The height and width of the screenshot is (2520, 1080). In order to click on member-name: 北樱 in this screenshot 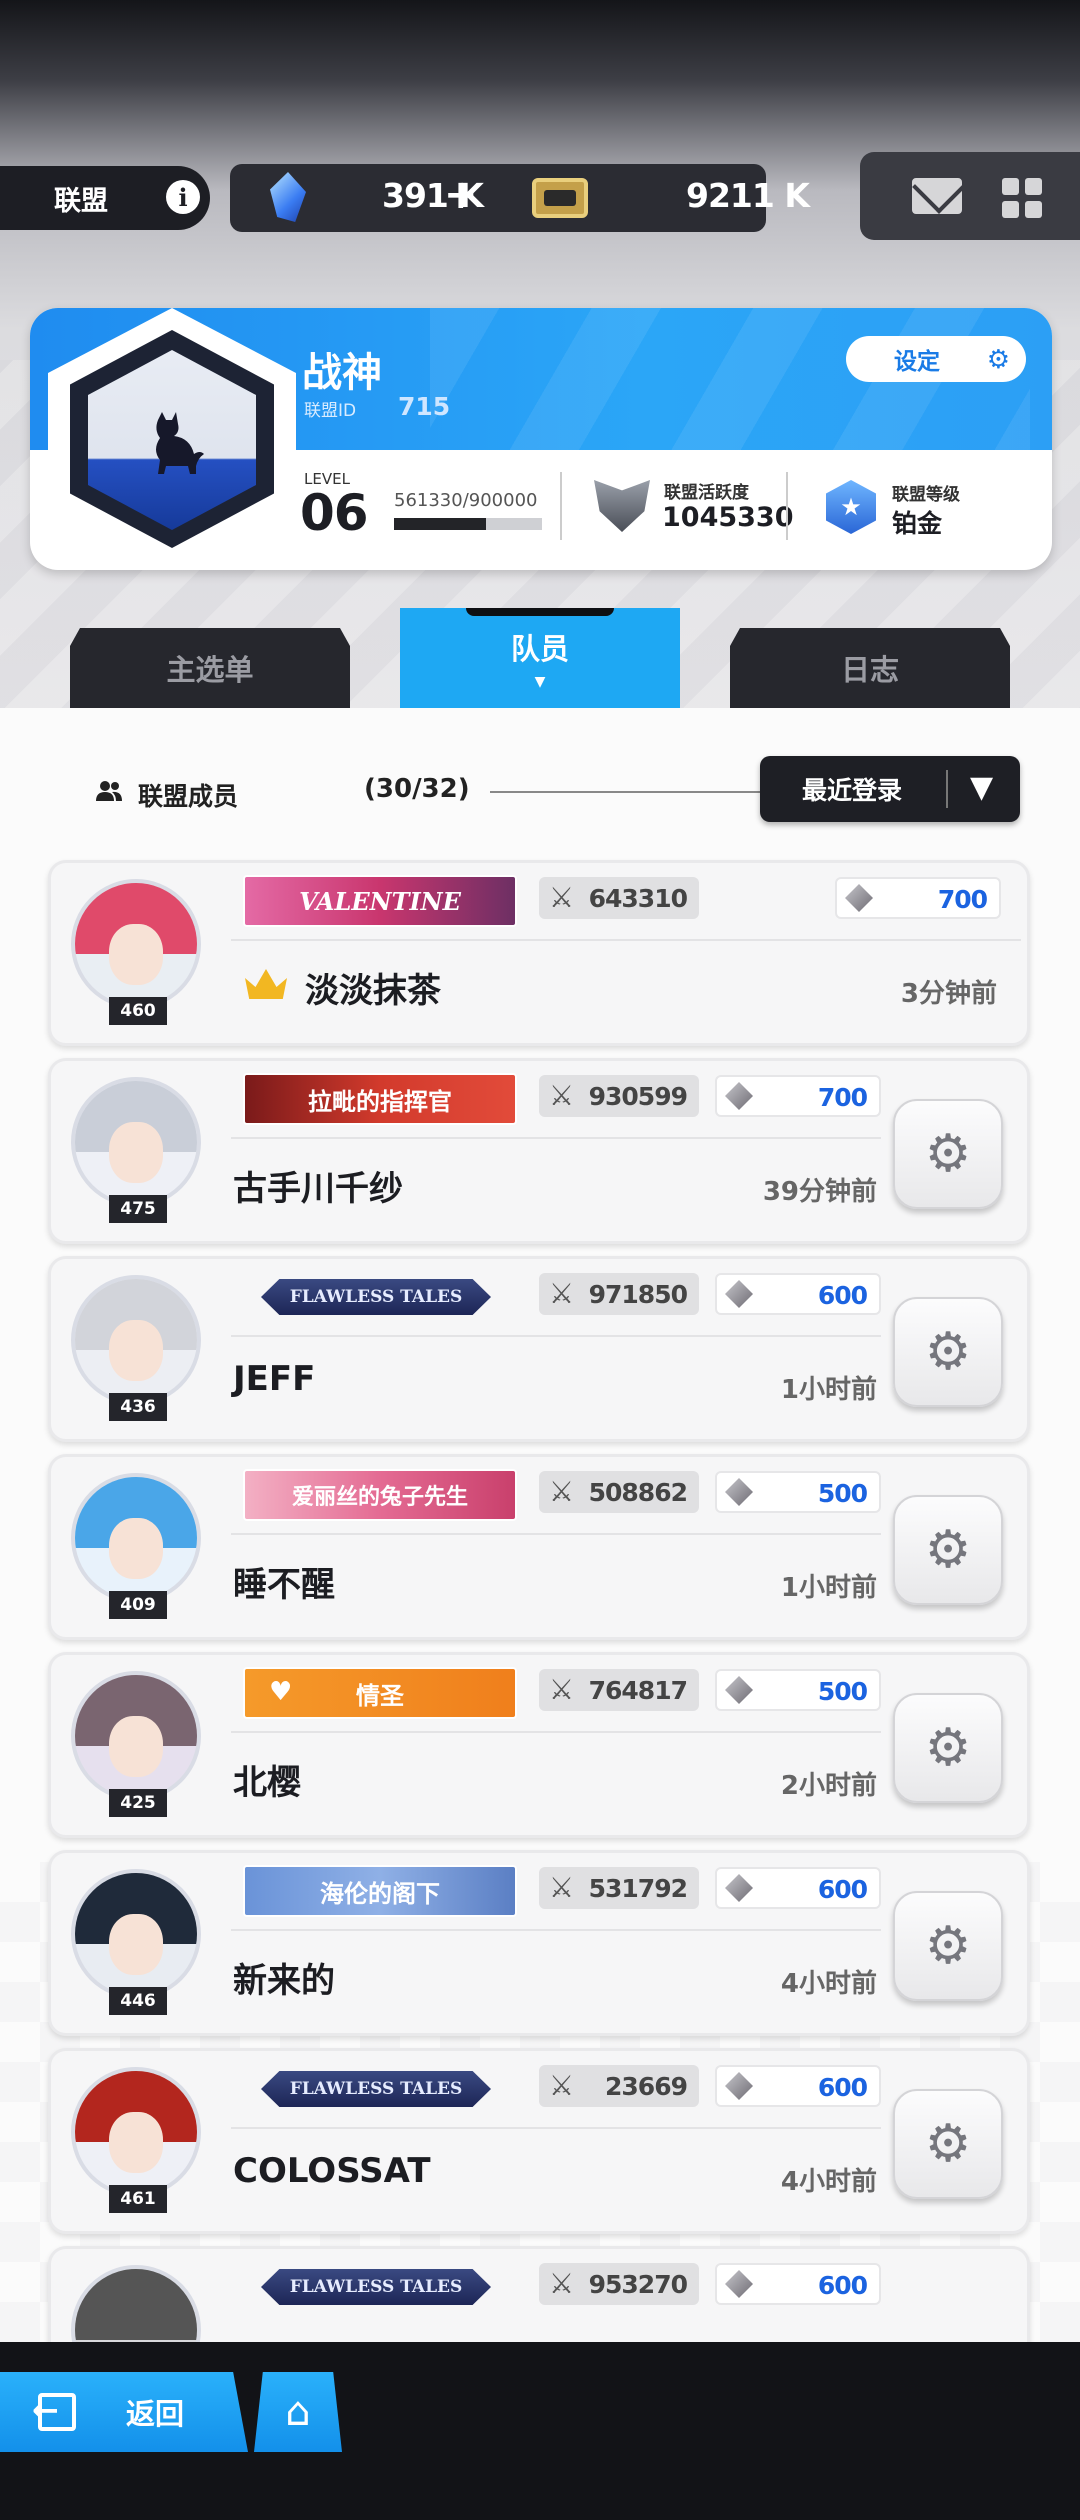, I will do `click(267, 1783)`.